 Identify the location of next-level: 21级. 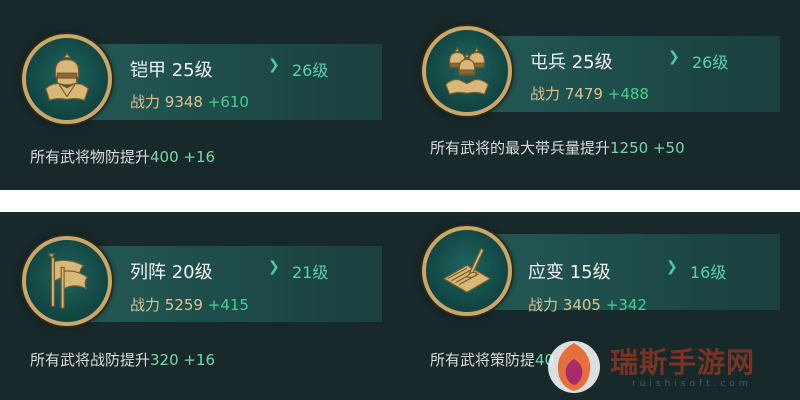
(310, 272).